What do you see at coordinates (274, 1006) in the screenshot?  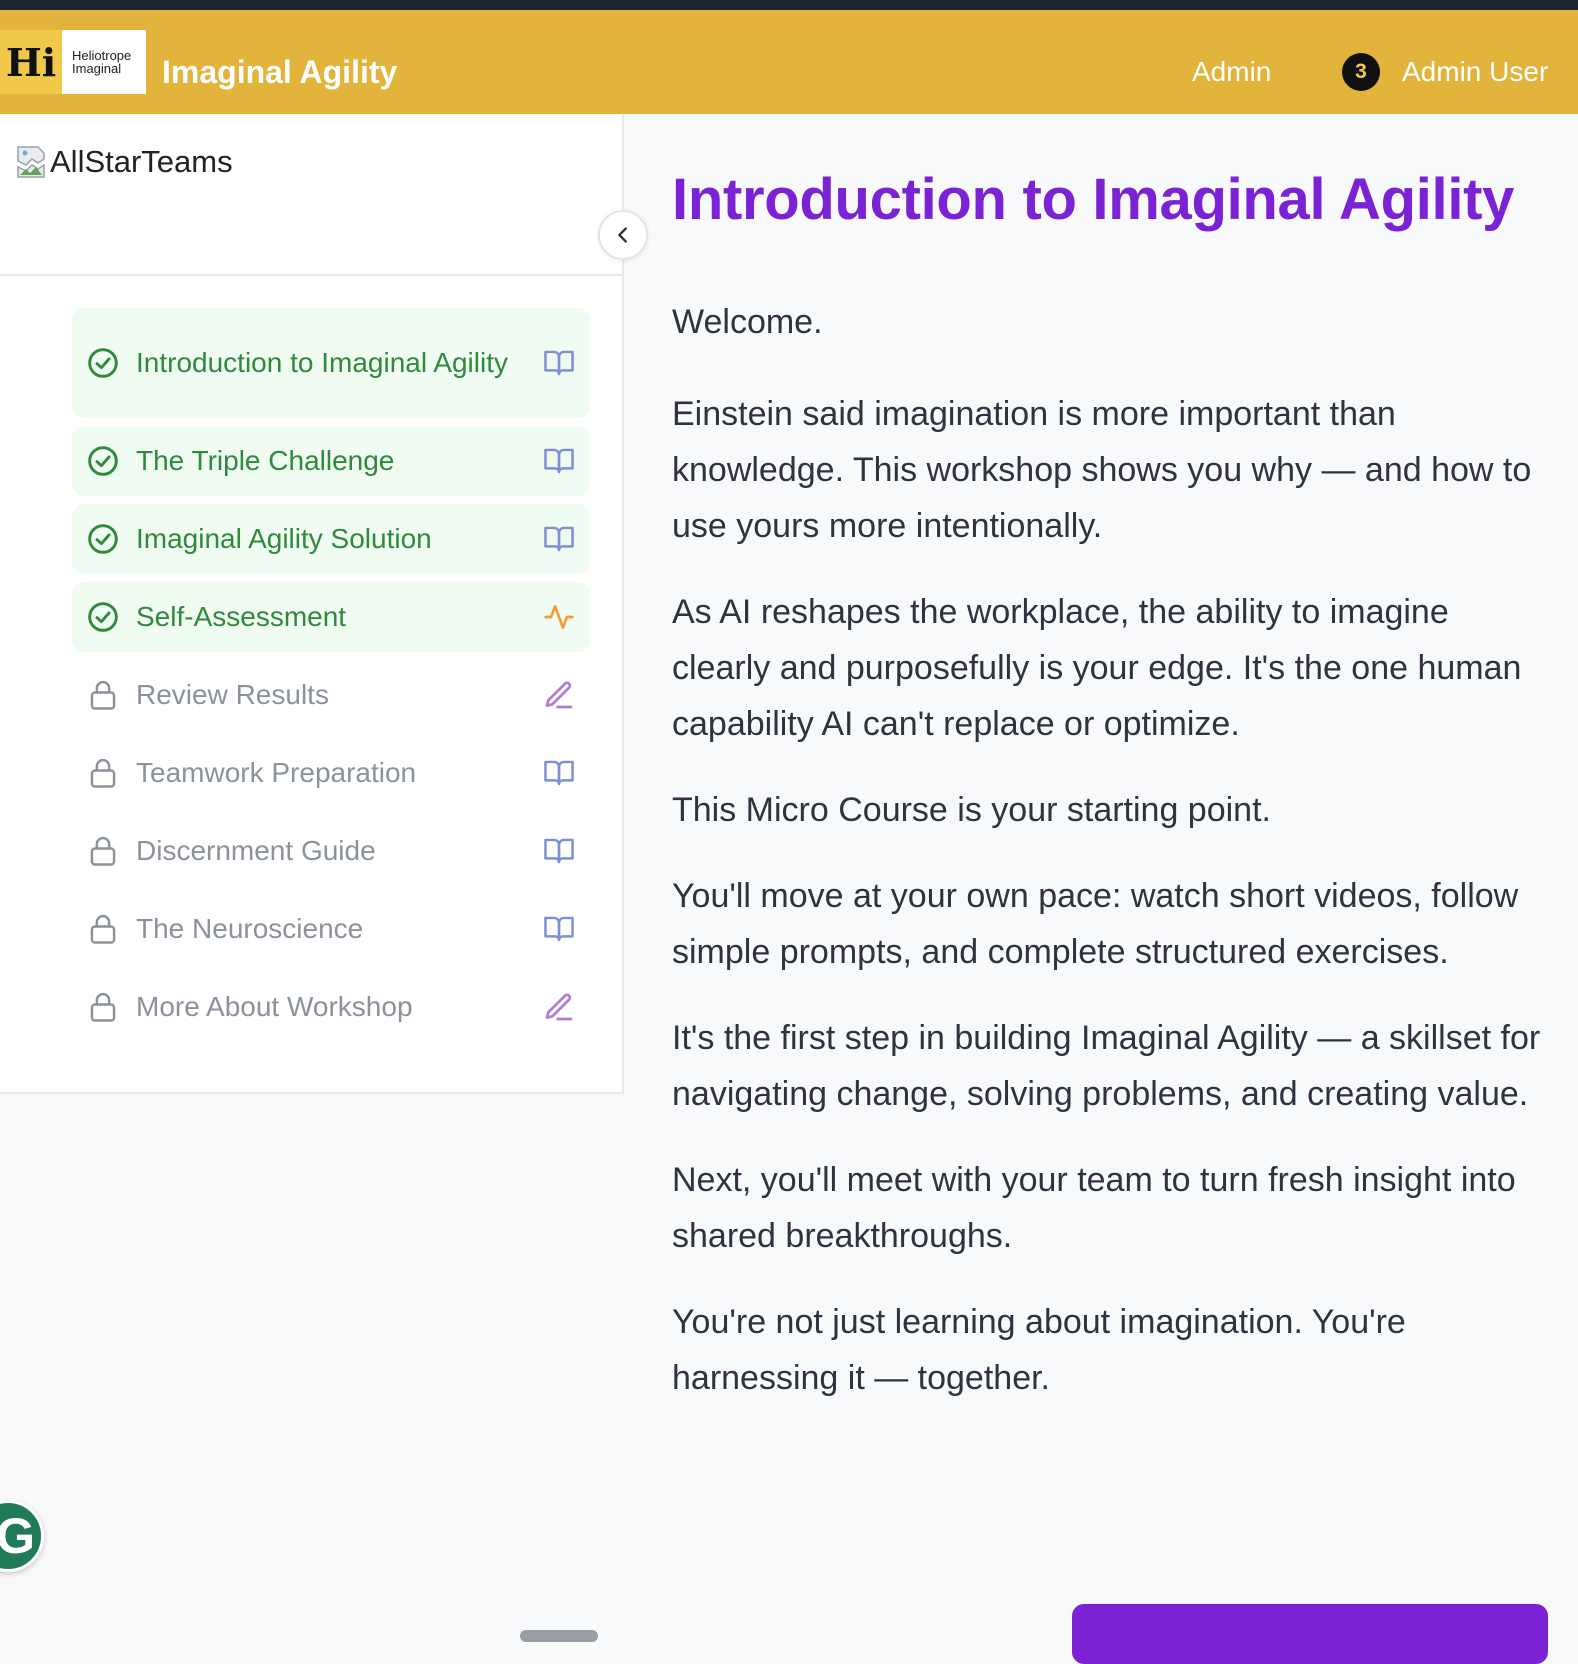 I see `sidebar-step-label: More About Workshop` at bounding box center [274, 1006].